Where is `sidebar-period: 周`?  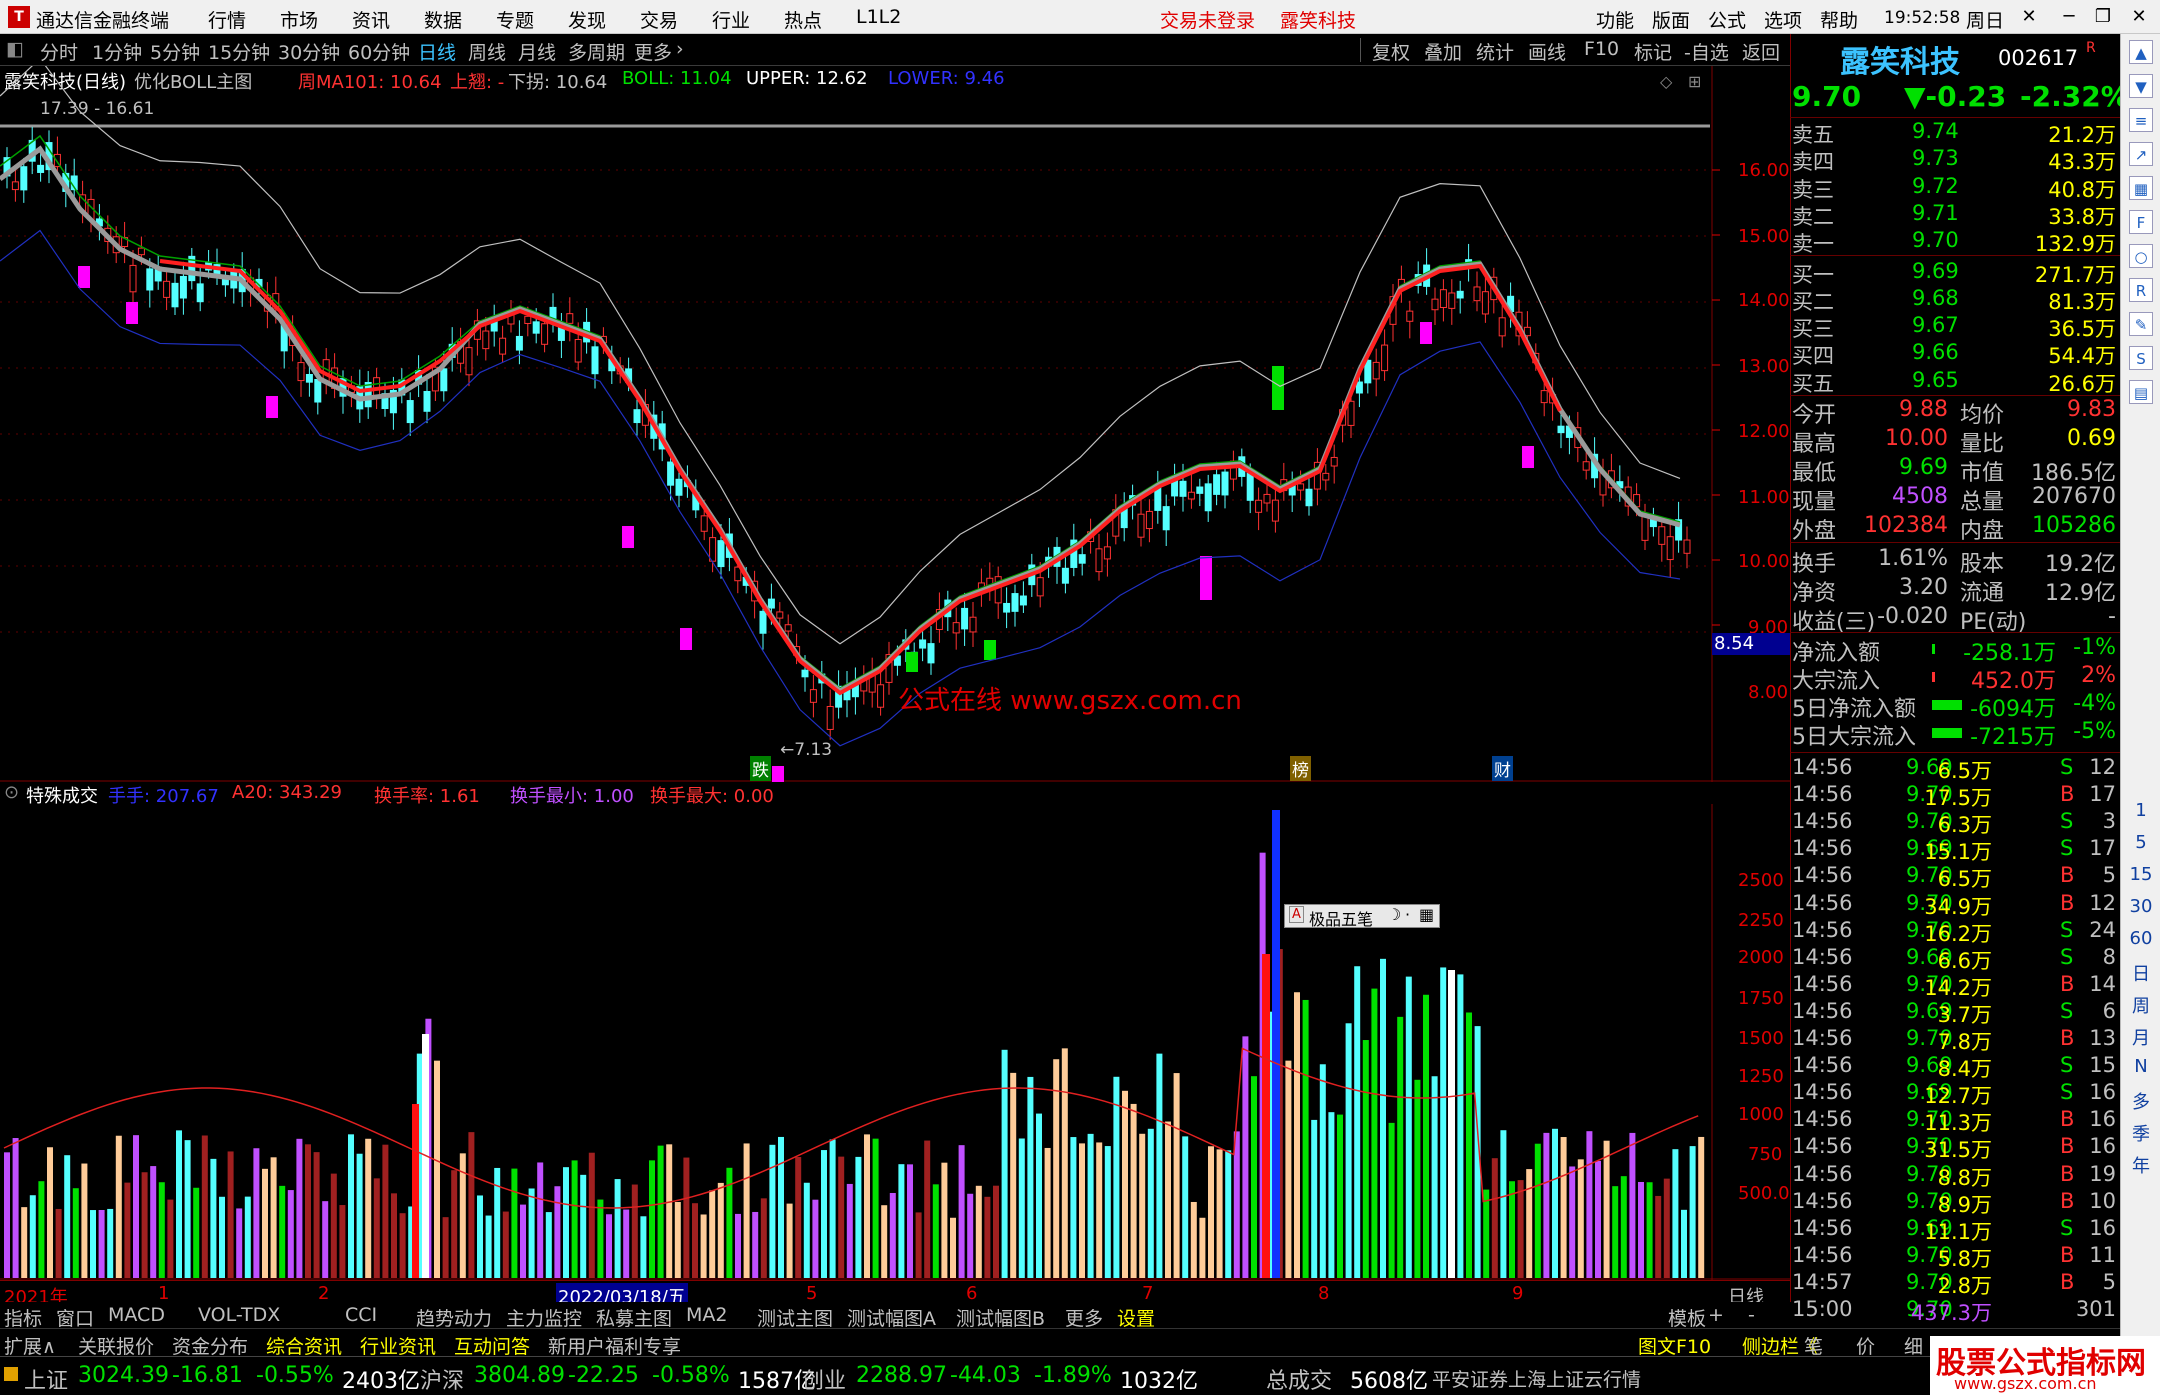 sidebar-period: 周 is located at coordinates (2141, 1005).